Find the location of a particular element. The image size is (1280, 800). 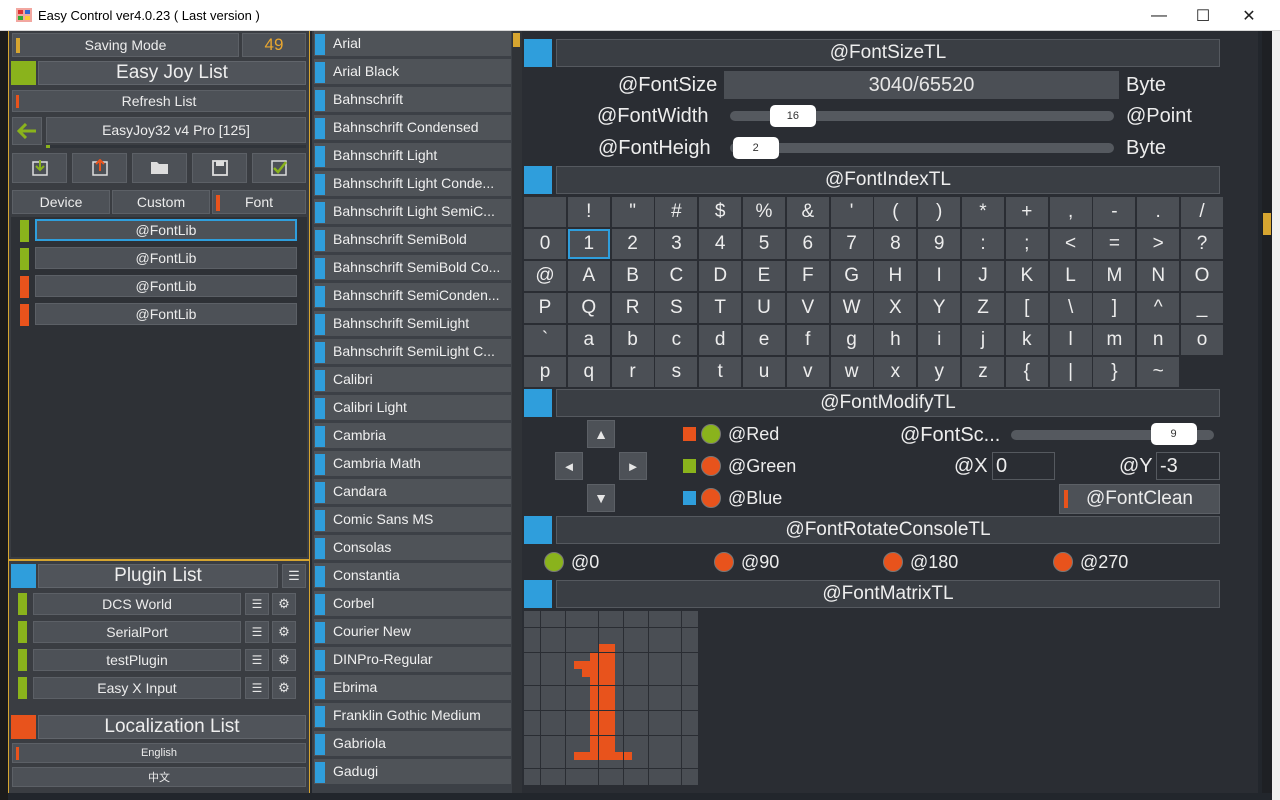

plugin-list-button: ☰ is located at coordinates (257, 632).